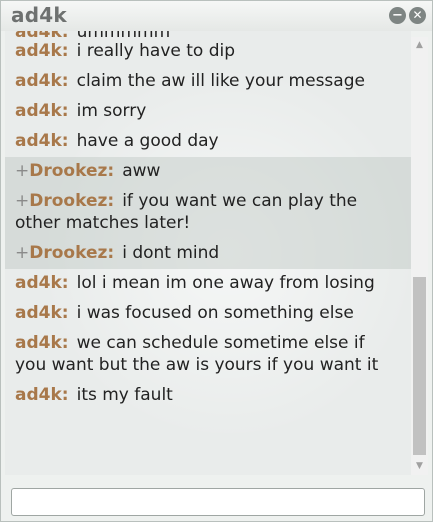 The image size is (433, 522). Describe the element at coordinates (124, 34) in the screenshot. I see `message-text: ummmmm` at that location.